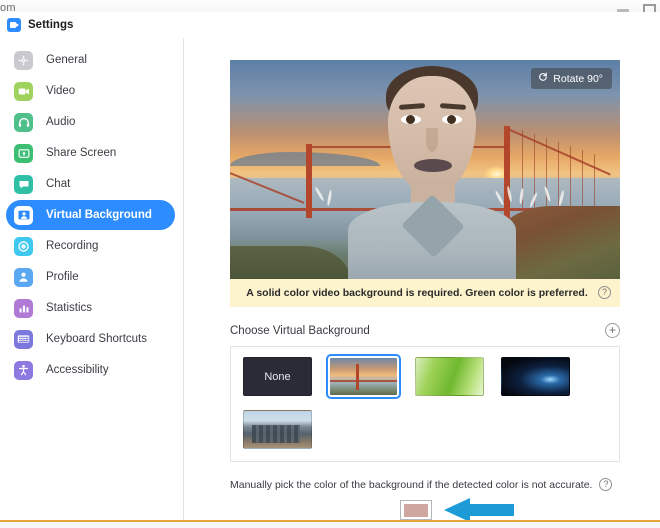 The height and width of the screenshot is (528, 660). Describe the element at coordinates (62, 277) in the screenshot. I see `sidebar-item-label: Profile` at that location.